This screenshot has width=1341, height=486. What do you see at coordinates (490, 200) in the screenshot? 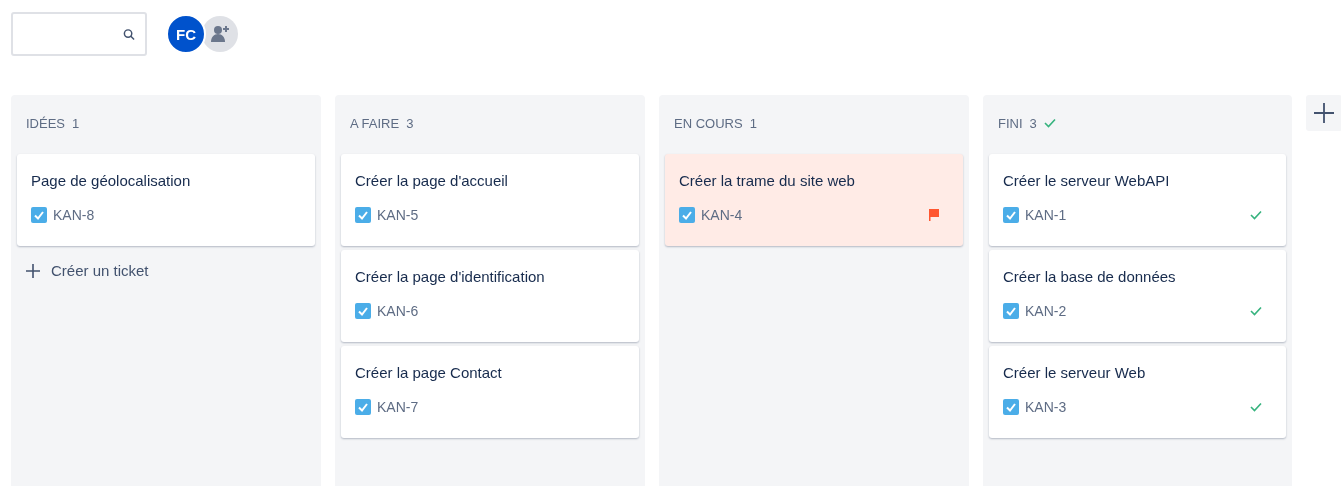
I see `issue-card: Créer la page d'accueil KAN-5` at bounding box center [490, 200].